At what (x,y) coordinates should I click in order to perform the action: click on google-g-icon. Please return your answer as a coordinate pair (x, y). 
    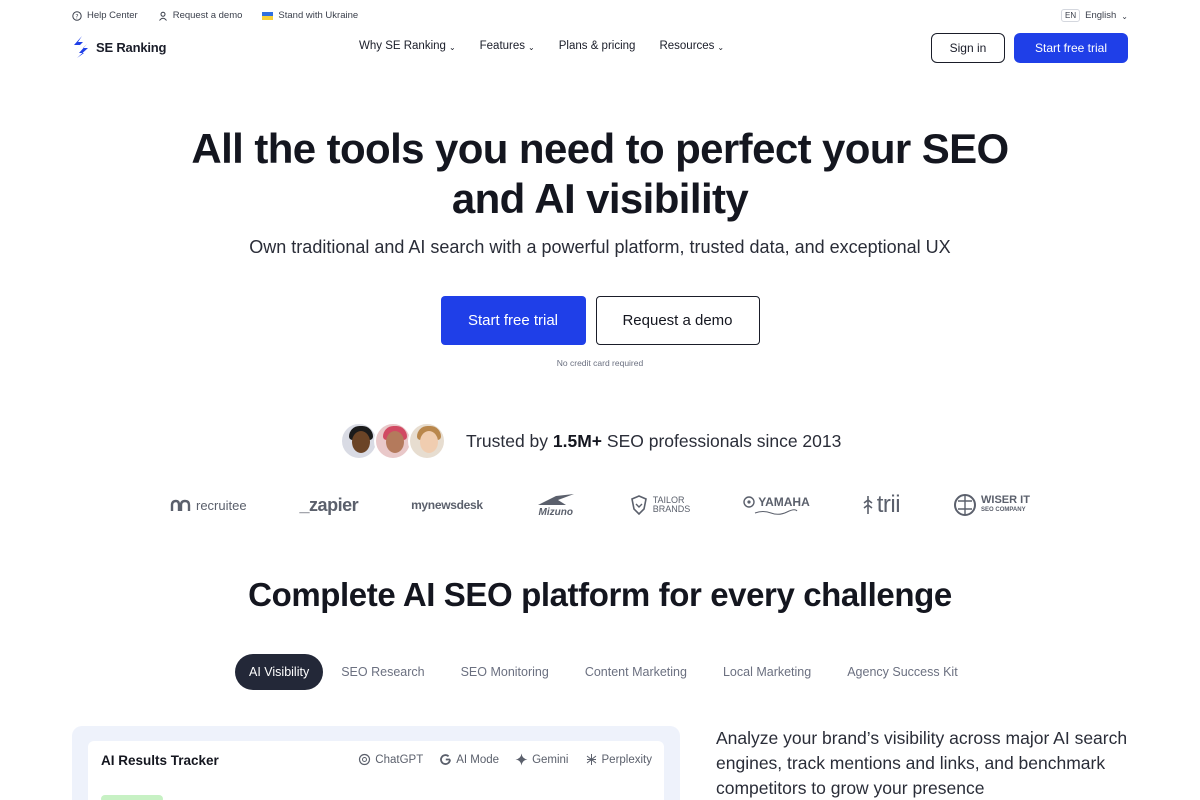
    Looking at the image, I should click on (446, 759).